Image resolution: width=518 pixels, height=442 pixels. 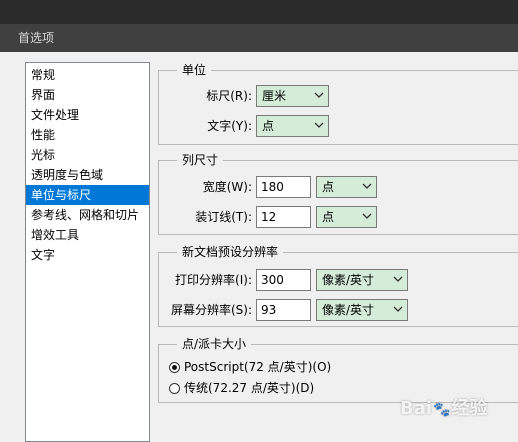 I want to click on ruler-unit-select: 厘米, so click(x=292, y=96).